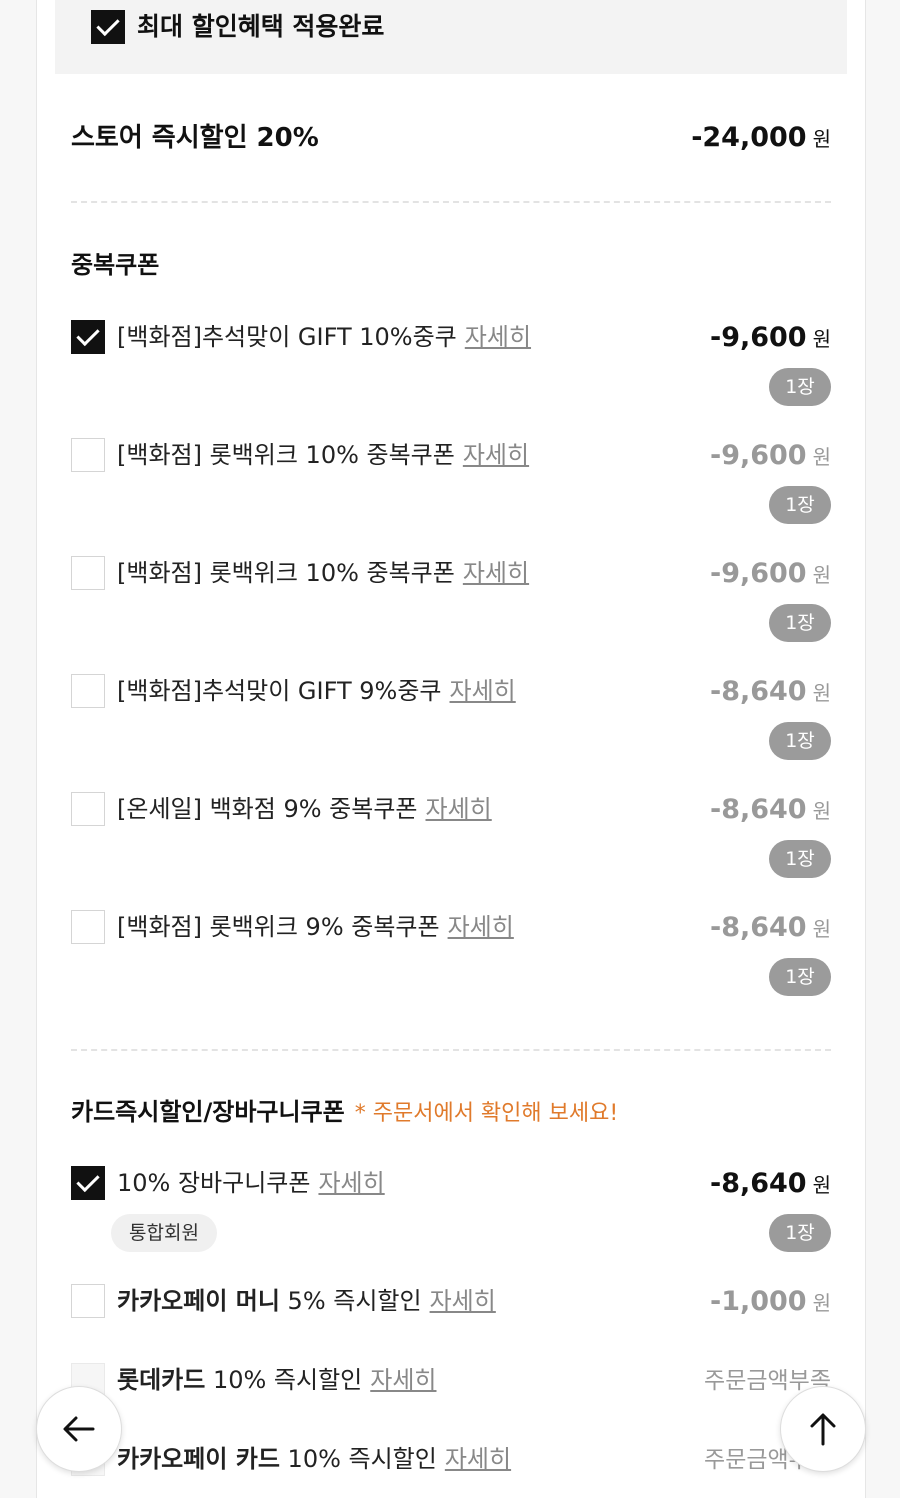  I want to click on card-coupon-title: 카드즉시할인/장바구니쿠폰 * 주문서에서 확인해 보세요!, so click(344, 1113).